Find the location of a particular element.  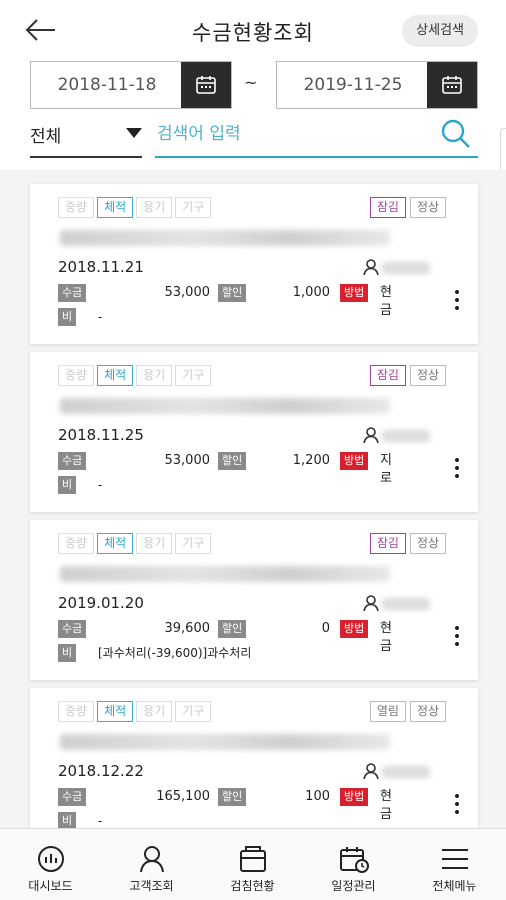

search-row: 전체 is located at coordinates (254, 138).